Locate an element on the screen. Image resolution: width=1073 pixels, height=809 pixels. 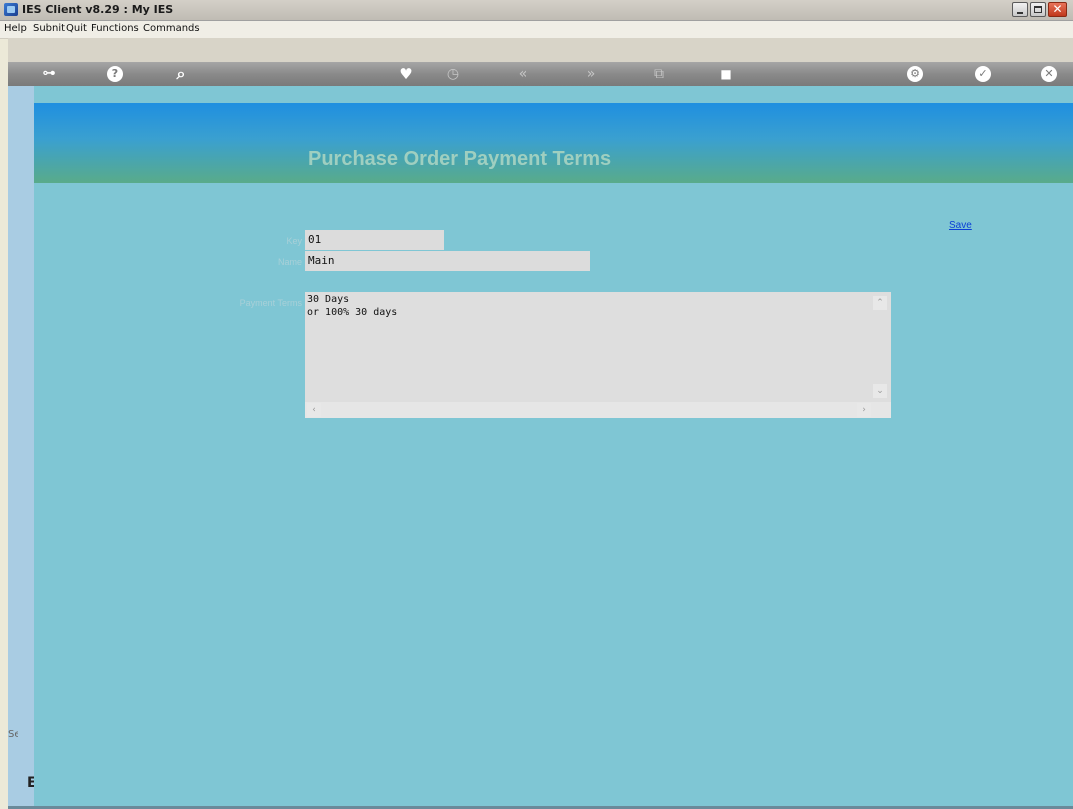
left-panel-label: Se is located at coordinates (13, 734).